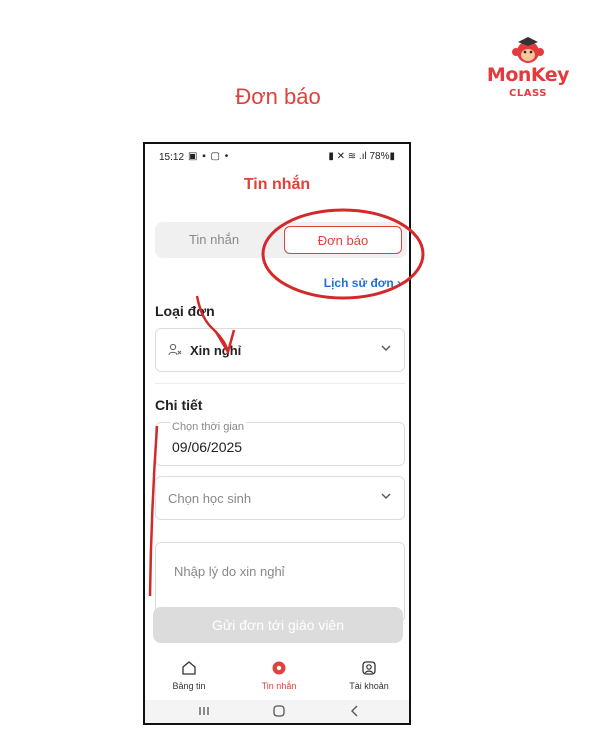 The image size is (599, 752). What do you see at coordinates (278, 625) in the screenshot?
I see `submit-button: Gửi đơn tới giáo viên` at bounding box center [278, 625].